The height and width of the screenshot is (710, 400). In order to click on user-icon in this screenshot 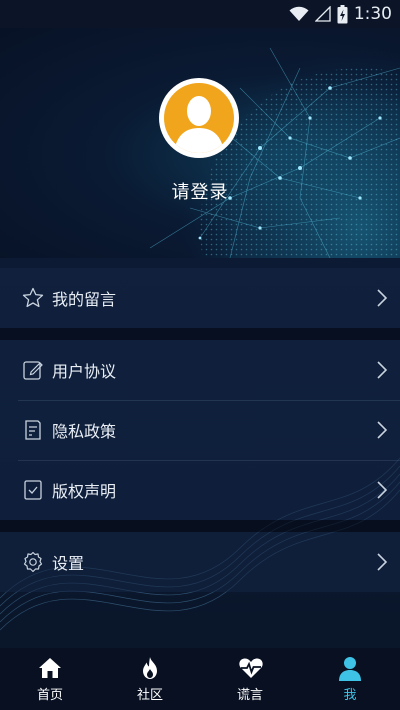, I will do `click(350, 669)`.